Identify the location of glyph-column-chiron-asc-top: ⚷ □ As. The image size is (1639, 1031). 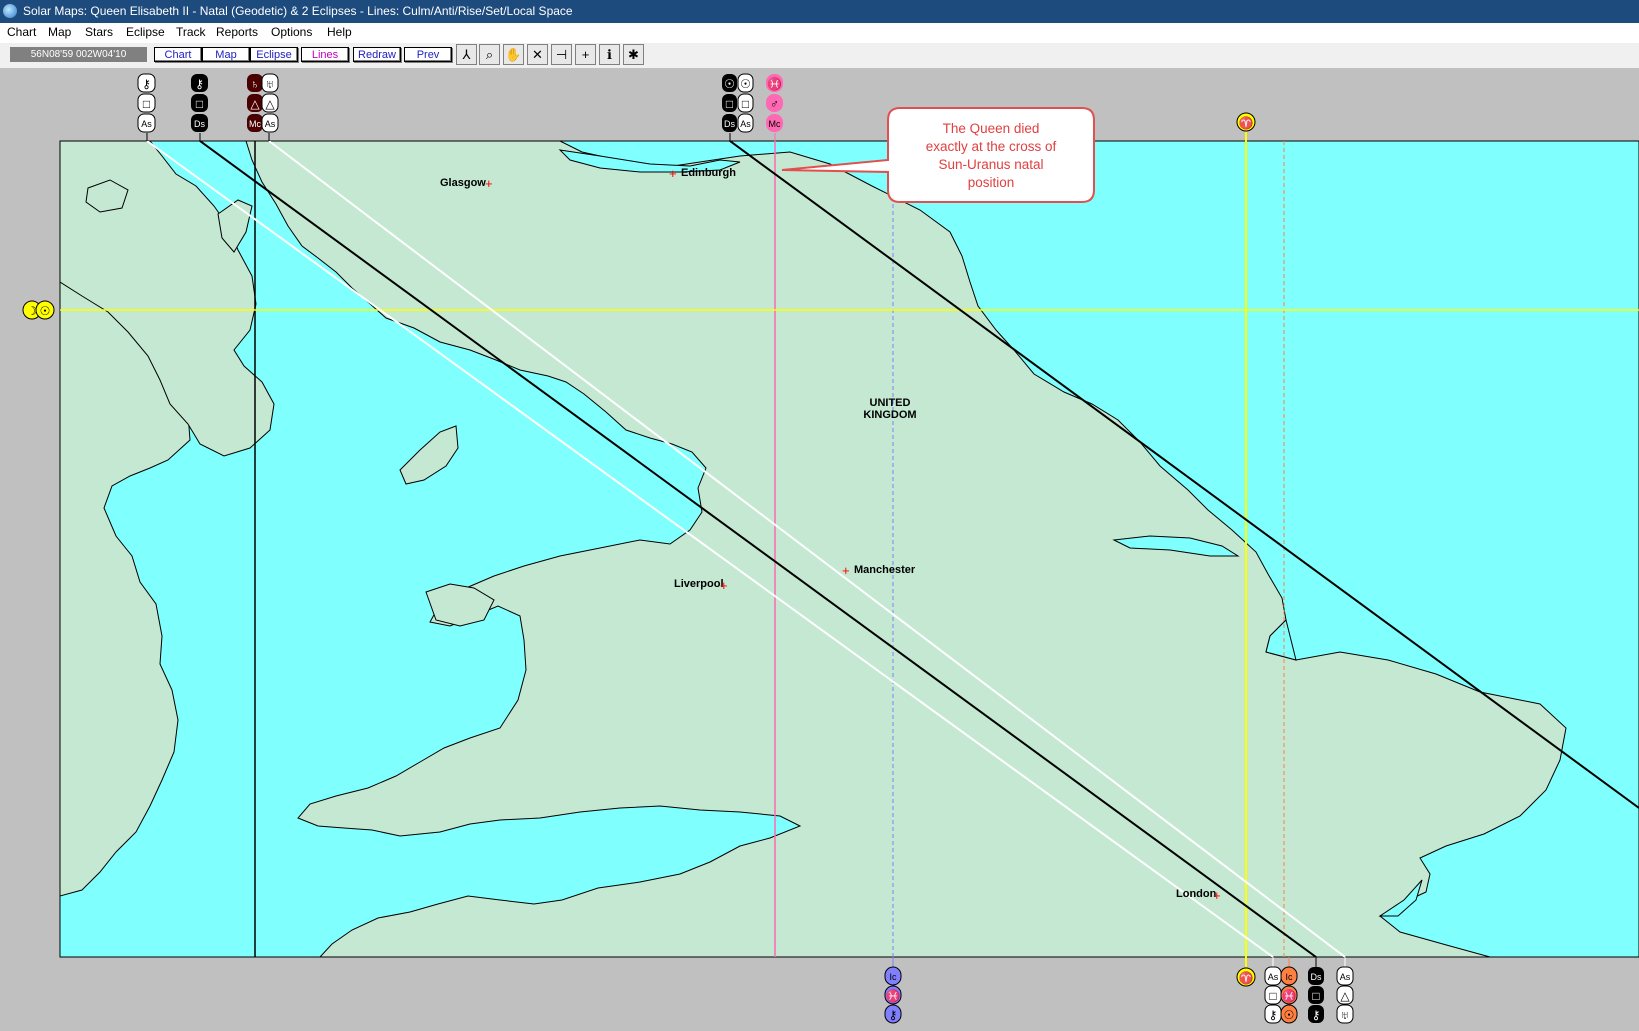
(146, 107).